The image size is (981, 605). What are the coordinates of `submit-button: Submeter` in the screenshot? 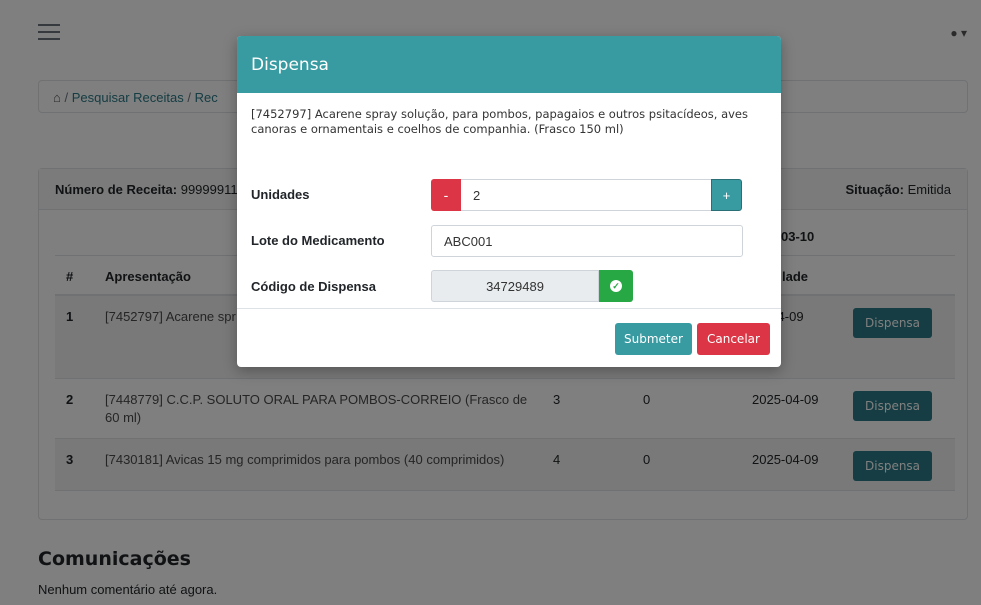 It's located at (653, 339).